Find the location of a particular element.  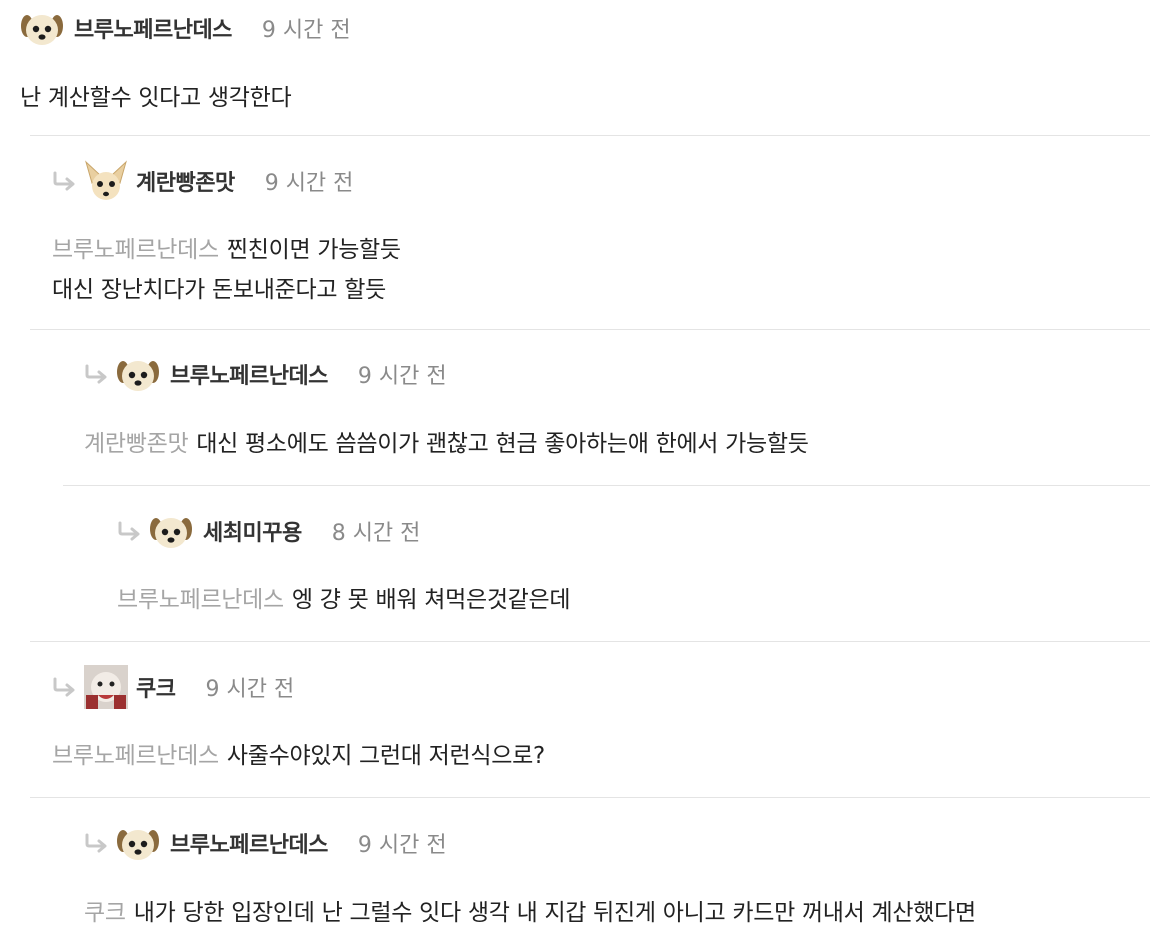

comment-body: 난 계산할수 잇다고 생각한다 is located at coordinates (156, 98).